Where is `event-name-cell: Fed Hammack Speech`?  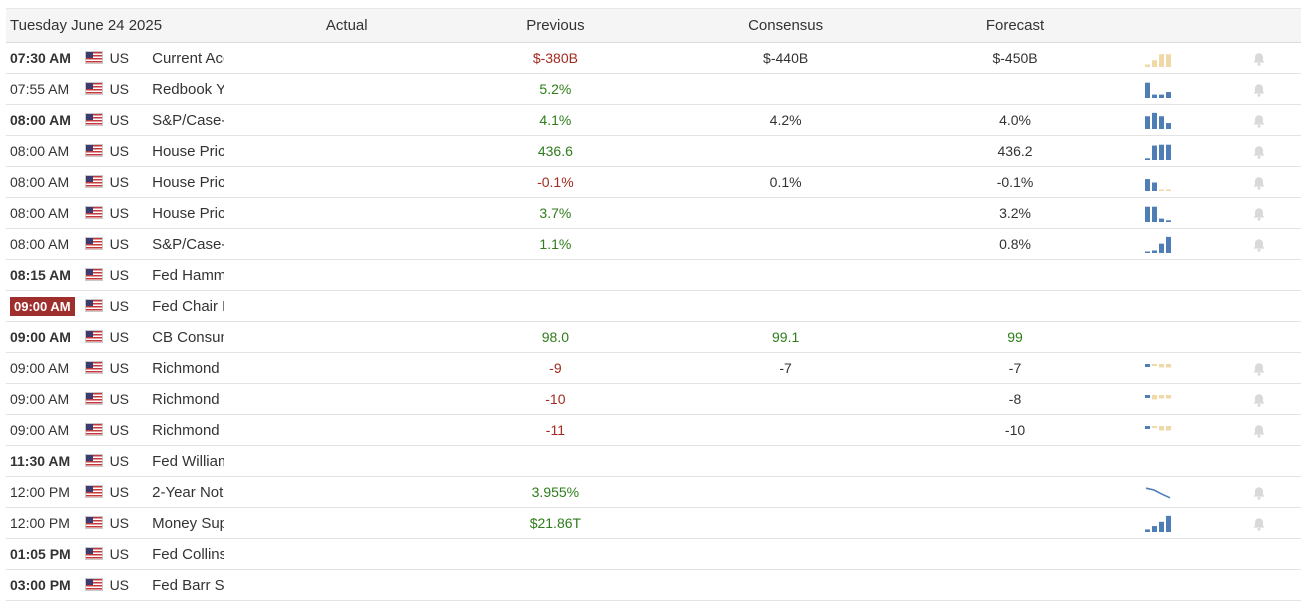
event-name-cell: Fed Hammack Speech is located at coordinates (187, 275).